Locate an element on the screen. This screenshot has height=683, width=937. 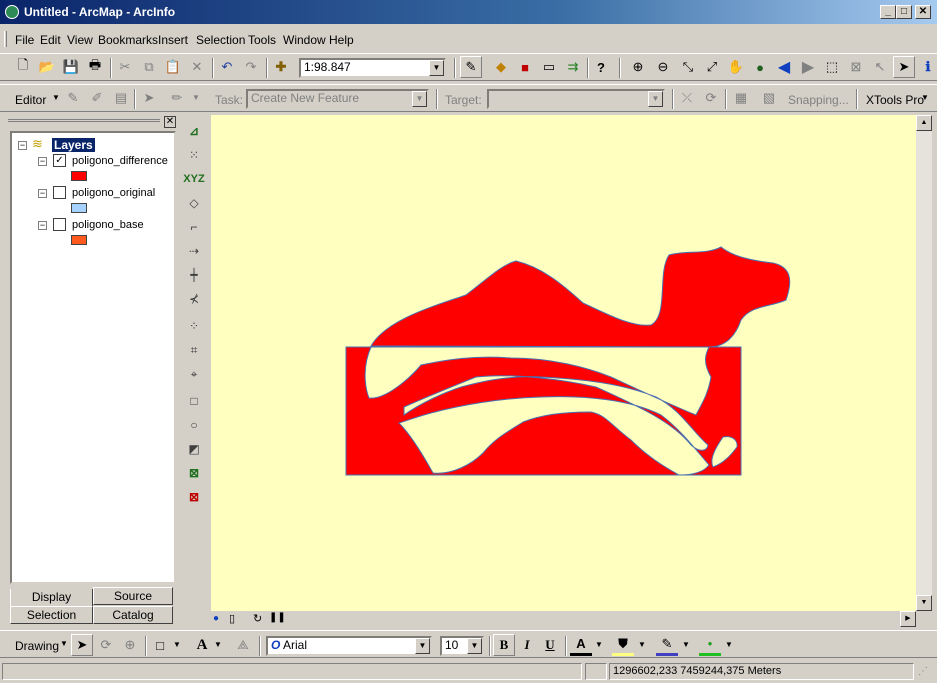
rotate-tool-icon: ⟳ is located at coordinates (711, 98).